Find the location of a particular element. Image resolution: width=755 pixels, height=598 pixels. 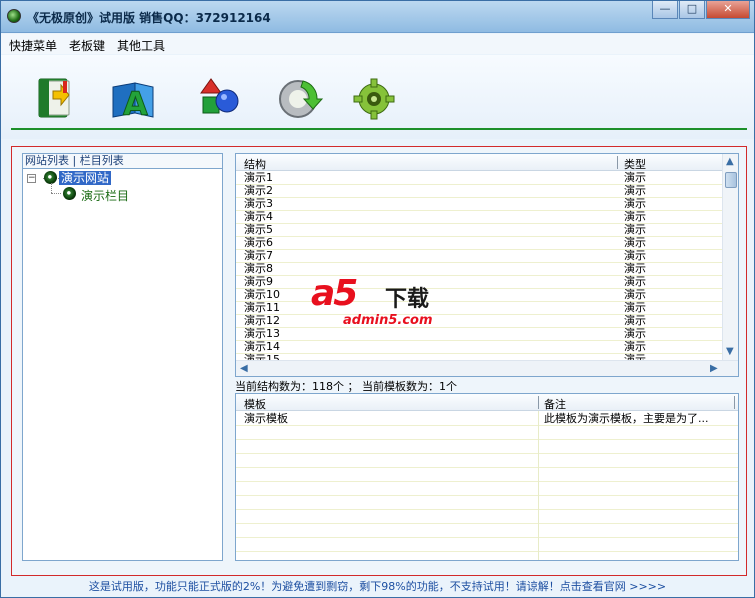

tree-collapse-toggle: − is located at coordinates (31, 178).